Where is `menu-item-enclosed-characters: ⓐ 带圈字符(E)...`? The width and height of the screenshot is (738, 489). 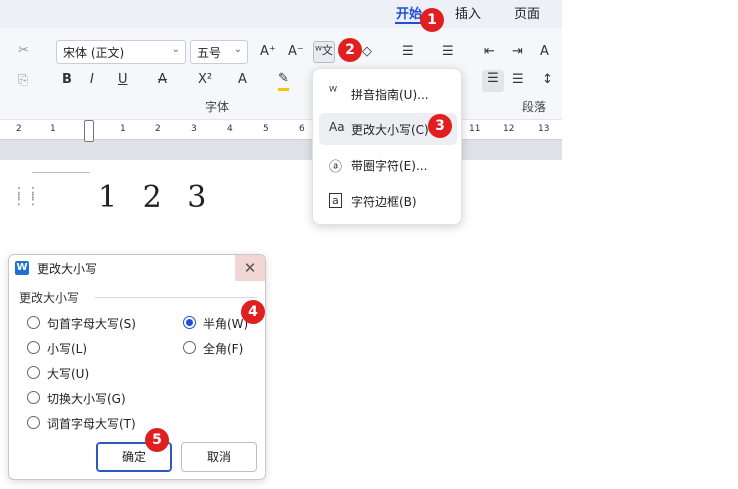
menu-item-enclosed-characters: ⓐ 带圈字符(E)... is located at coordinates (388, 165).